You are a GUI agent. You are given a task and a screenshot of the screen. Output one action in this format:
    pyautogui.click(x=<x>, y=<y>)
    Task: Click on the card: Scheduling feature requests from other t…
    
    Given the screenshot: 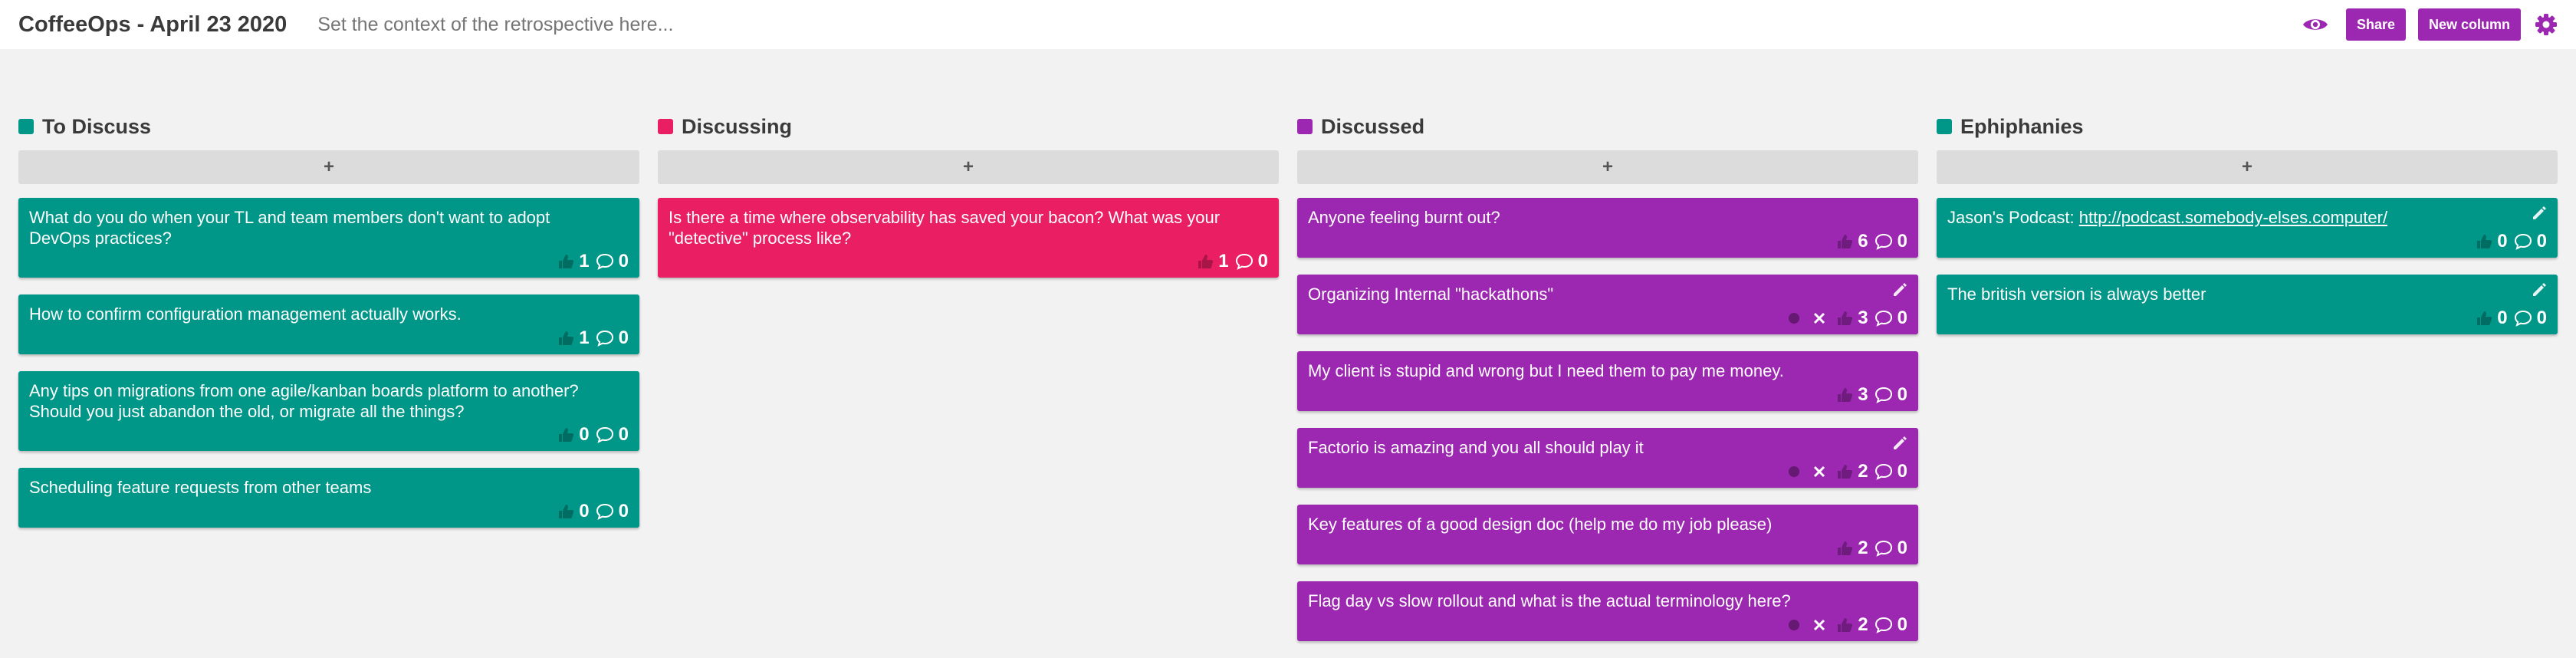 What is the action you would take?
    pyautogui.click(x=329, y=498)
    